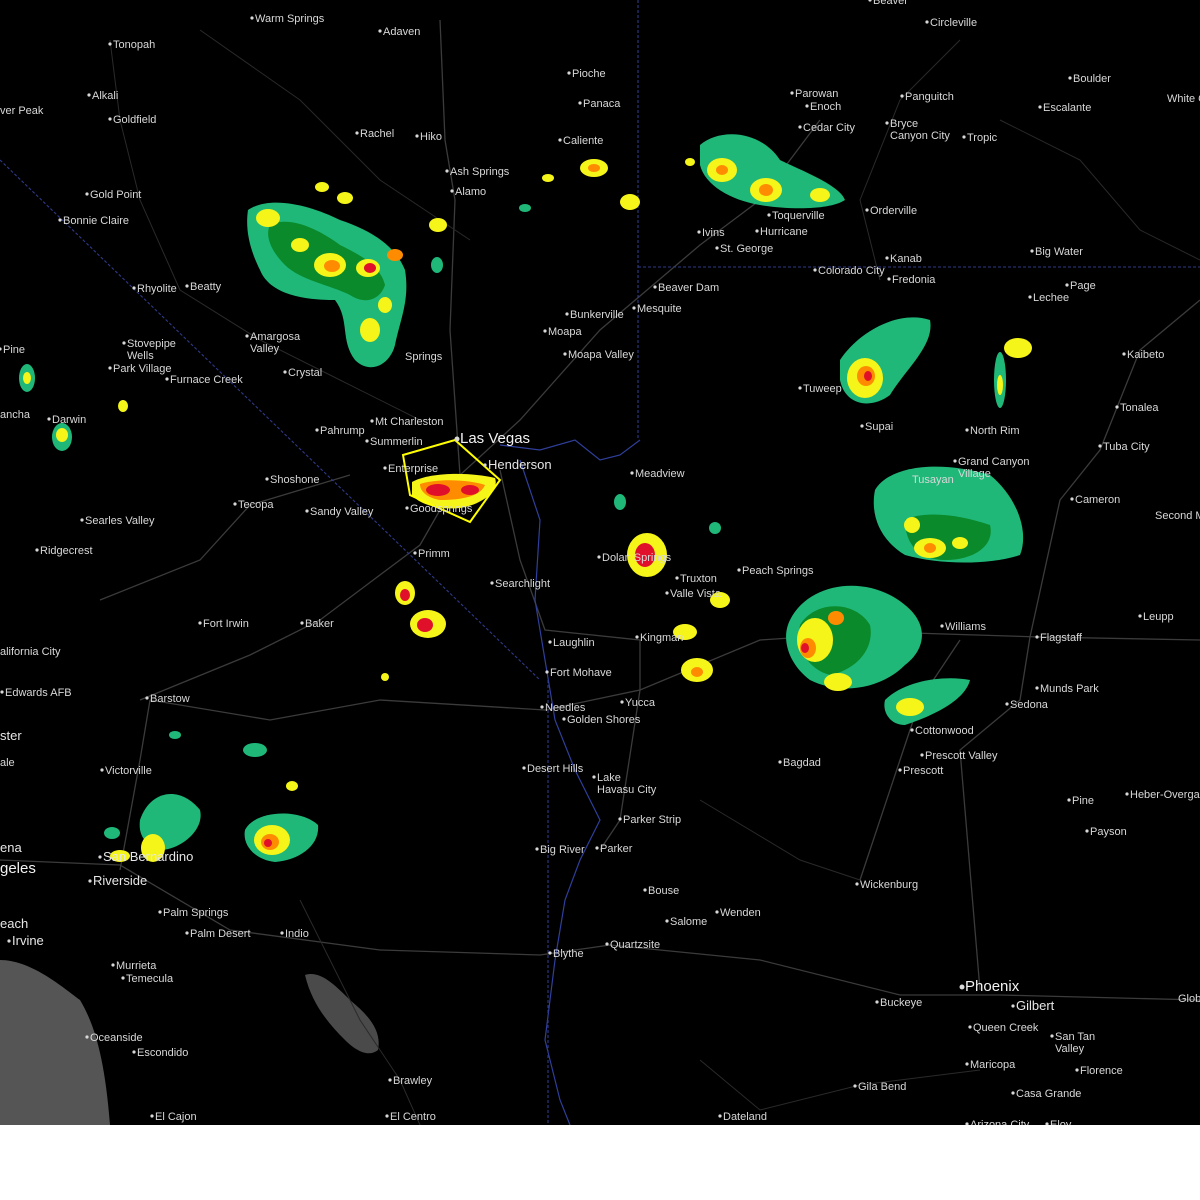 The height and width of the screenshot is (1200, 1200). What do you see at coordinates (1092, 79) in the screenshot?
I see `place-label-boulder: Boulder` at bounding box center [1092, 79].